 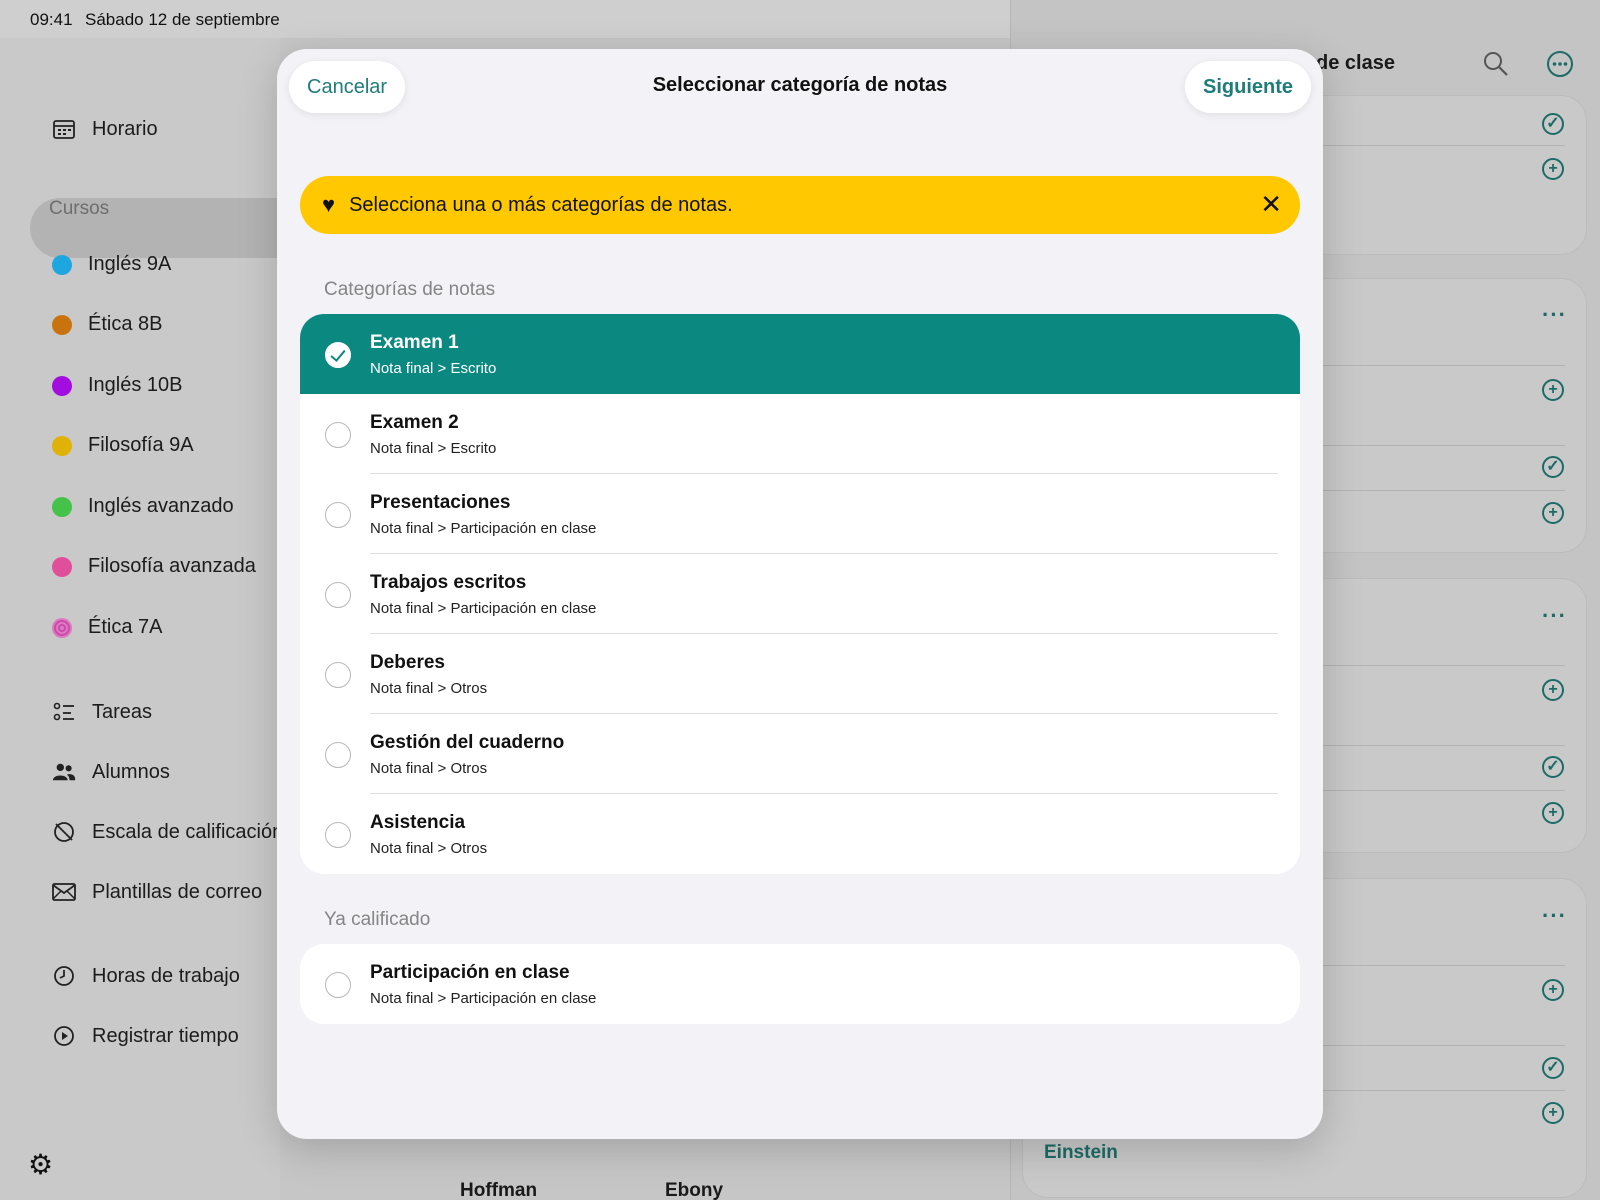 What do you see at coordinates (1560, 64) in the screenshot?
I see `more-options-icon` at bounding box center [1560, 64].